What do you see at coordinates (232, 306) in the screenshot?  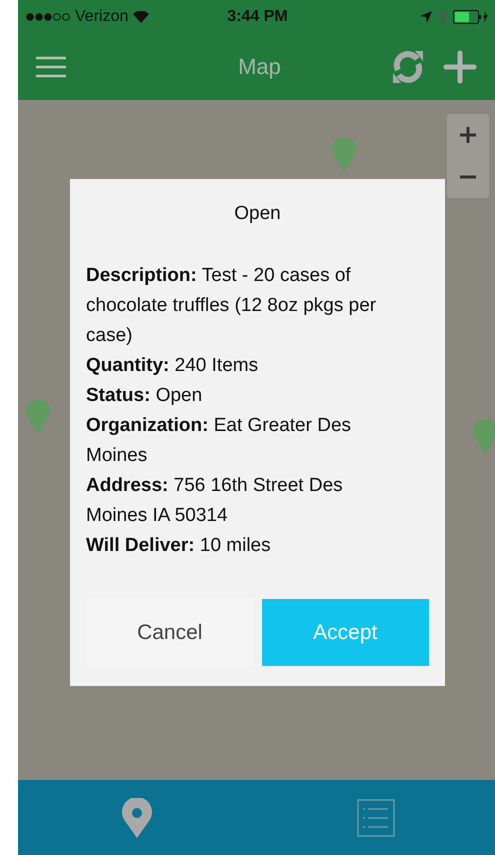 I see `detail-text: Description: Test - 20 cases of chocolate truffles (12 8oz pkgs per case)` at bounding box center [232, 306].